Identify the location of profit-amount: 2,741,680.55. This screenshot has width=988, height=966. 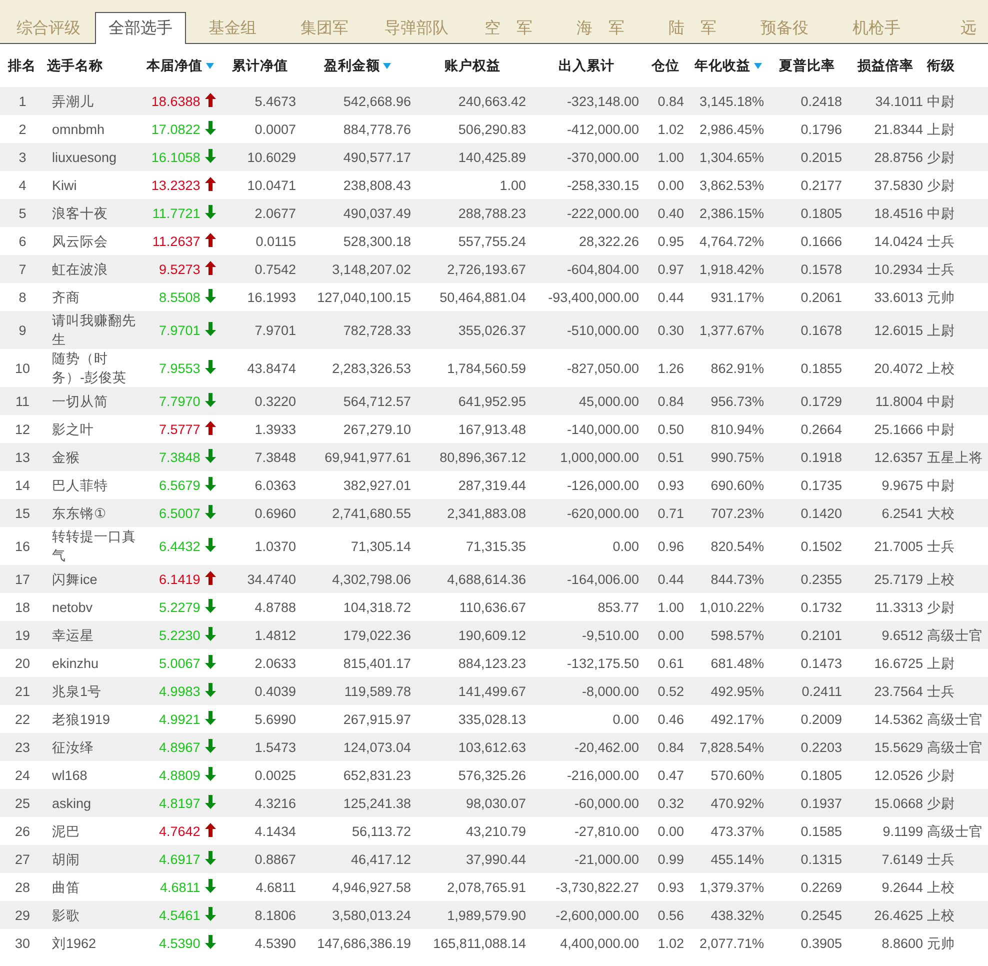
(371, 513).